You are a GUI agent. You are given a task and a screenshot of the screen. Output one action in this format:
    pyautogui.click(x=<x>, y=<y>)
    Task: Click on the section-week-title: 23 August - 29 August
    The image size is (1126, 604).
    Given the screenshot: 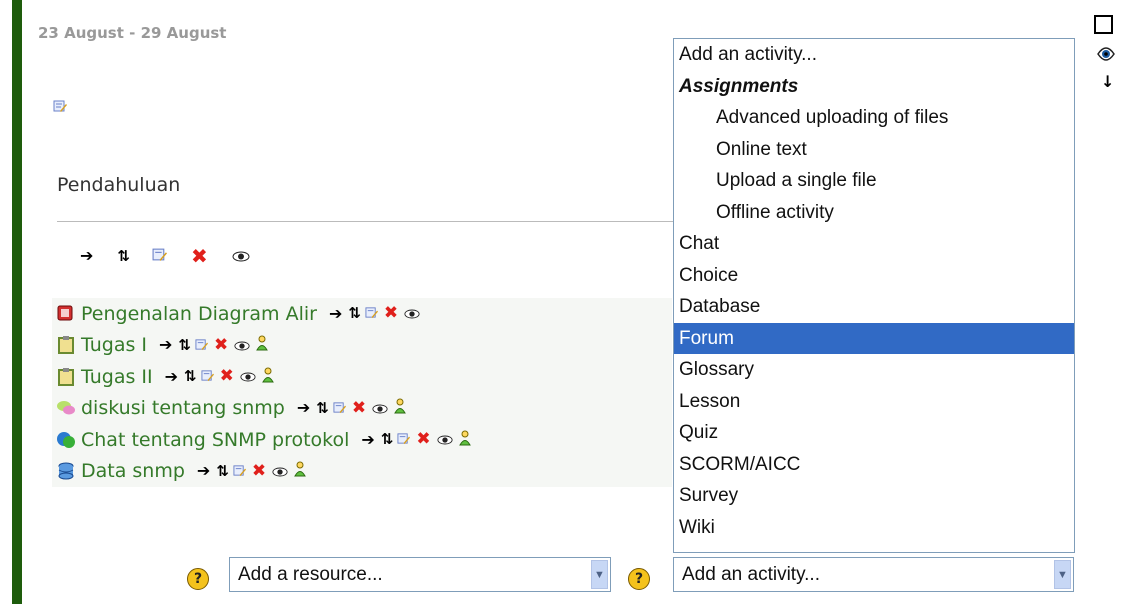 What is the action you would take?
    pyautogui.click(x=132, y=33)
    